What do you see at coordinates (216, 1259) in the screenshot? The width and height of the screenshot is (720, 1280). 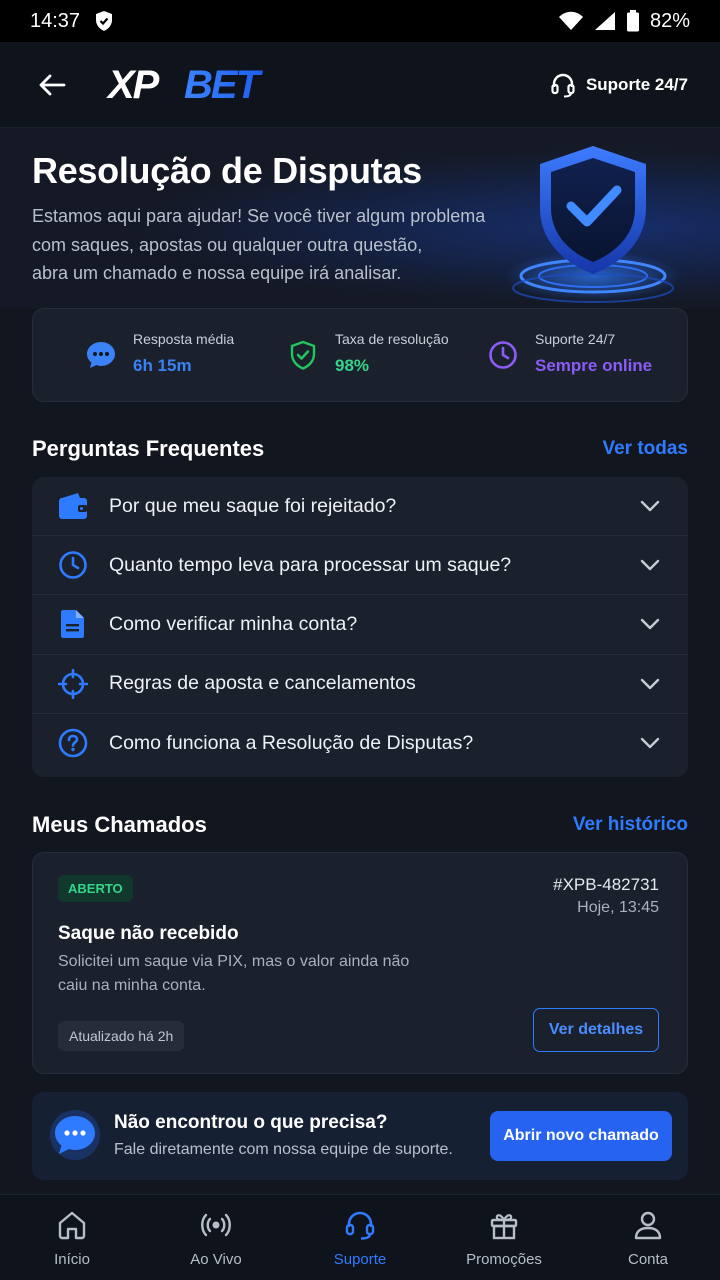 I see `nav-label: Ao Vivo` at bounding box center [216, 1259].